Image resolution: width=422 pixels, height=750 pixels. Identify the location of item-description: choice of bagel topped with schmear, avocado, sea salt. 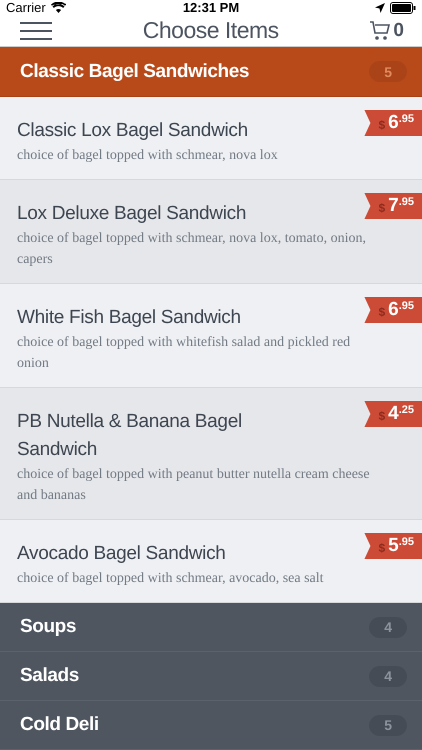
(171, 579).